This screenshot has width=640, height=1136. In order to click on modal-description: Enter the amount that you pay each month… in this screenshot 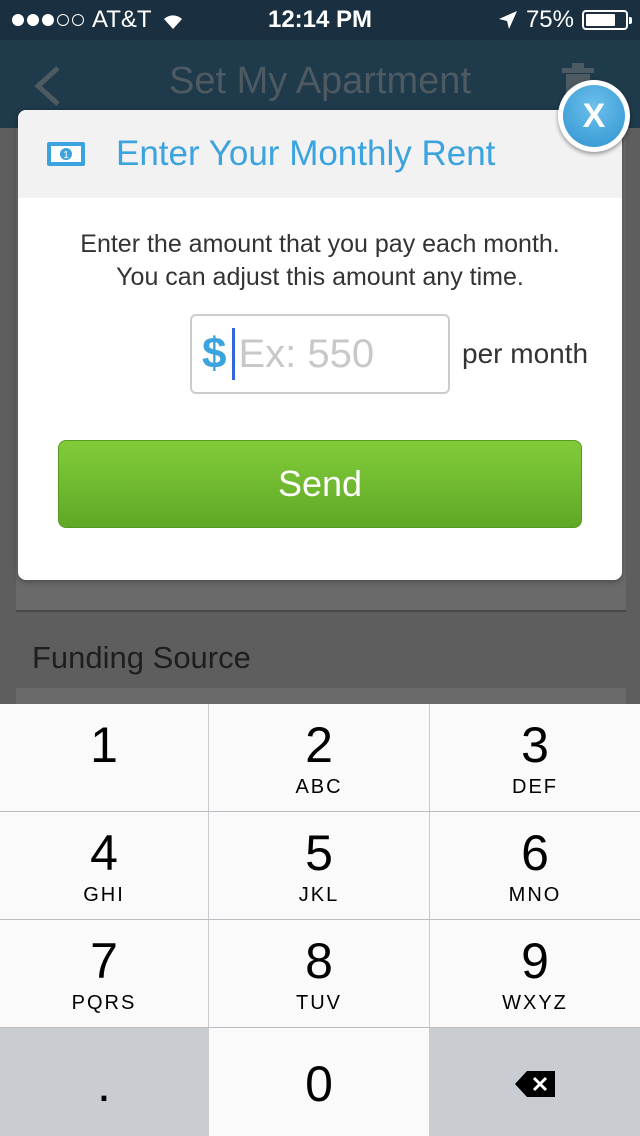, I will do `click(320, 261)`.